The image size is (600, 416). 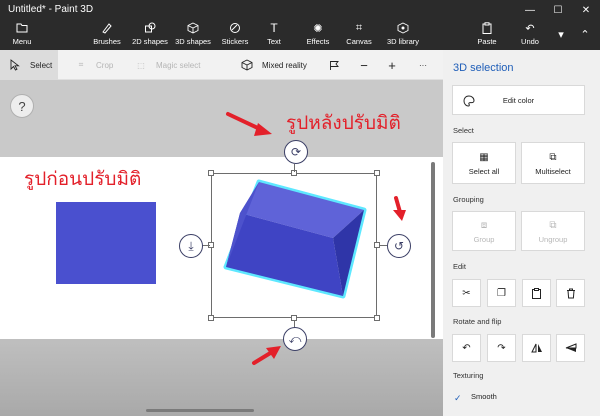 I want to click on text-tab: T Text, so click(x=274, y=35).